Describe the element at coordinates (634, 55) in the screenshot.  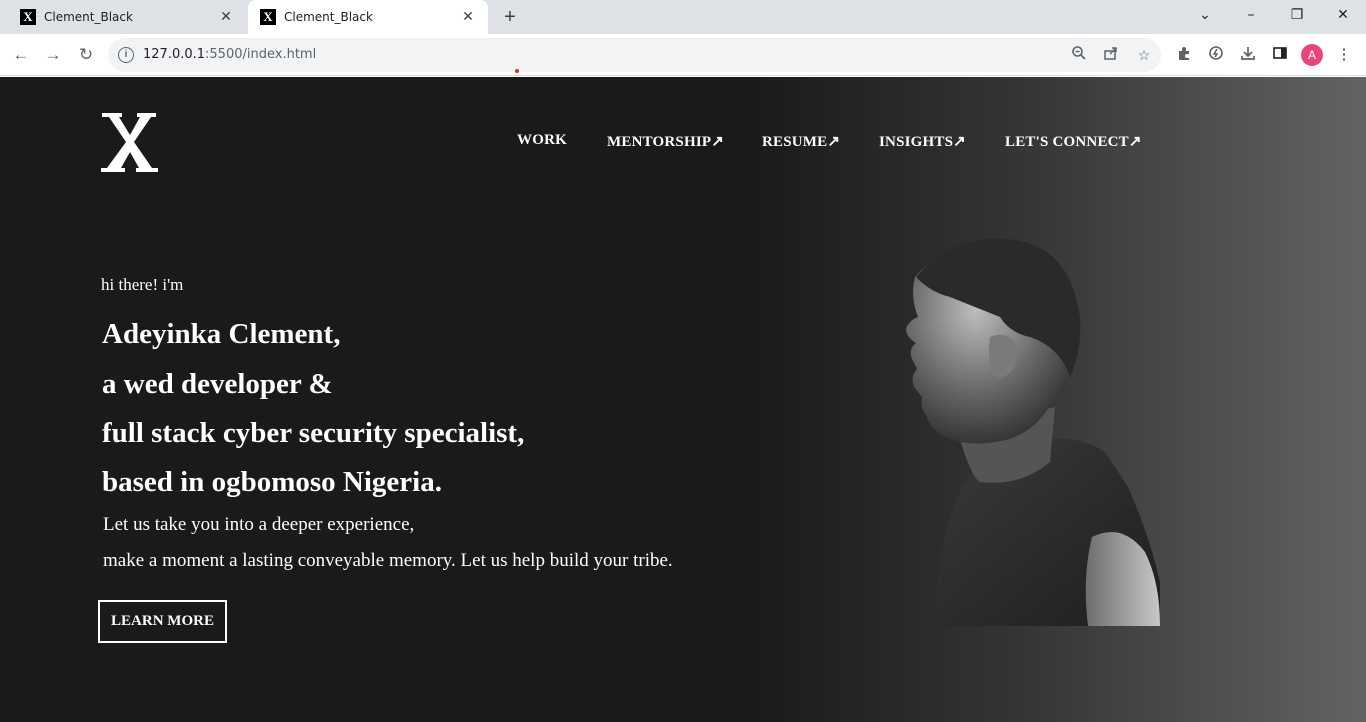
I see `address-bar: i 127.0.0.1:5500/index.html ☆` at that location.